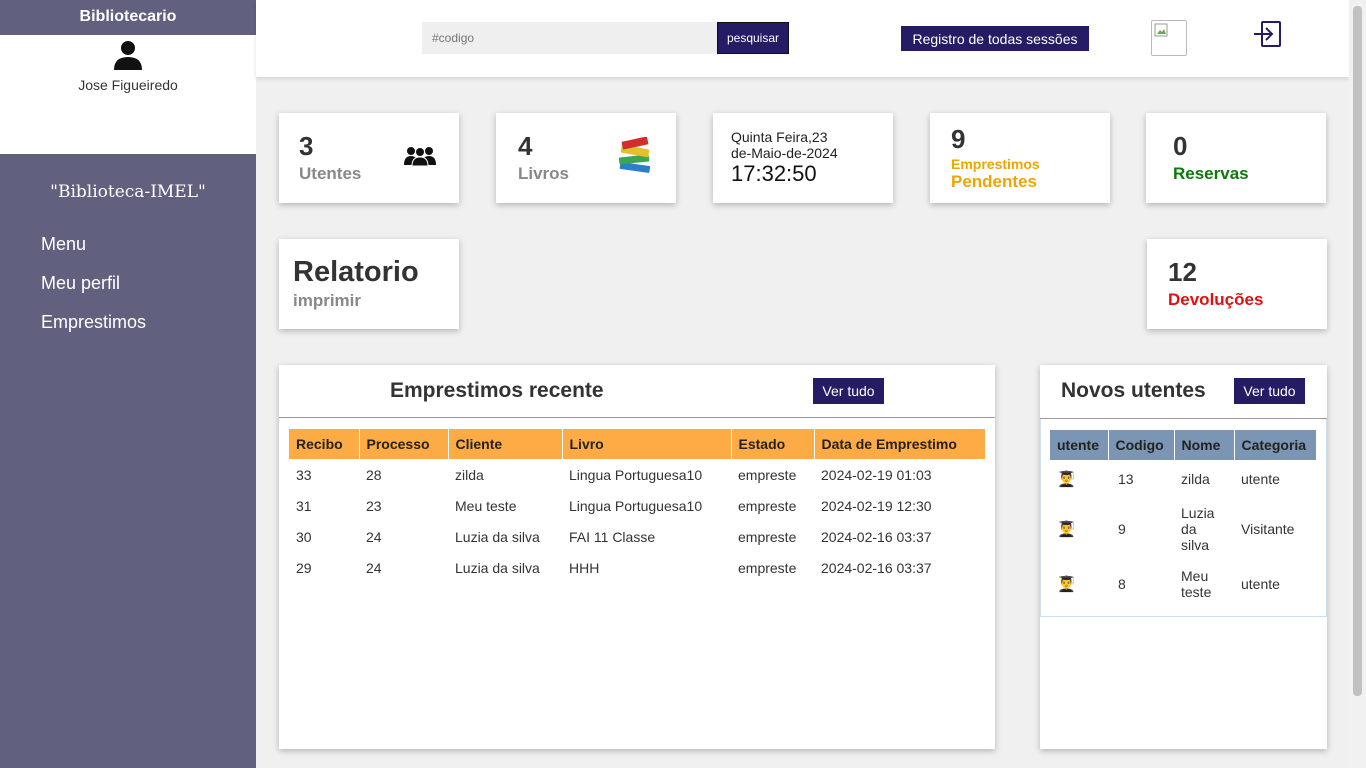 The width and height of the screenshot is (1366, 768). I want to click on books-icon, so click(634, 155).